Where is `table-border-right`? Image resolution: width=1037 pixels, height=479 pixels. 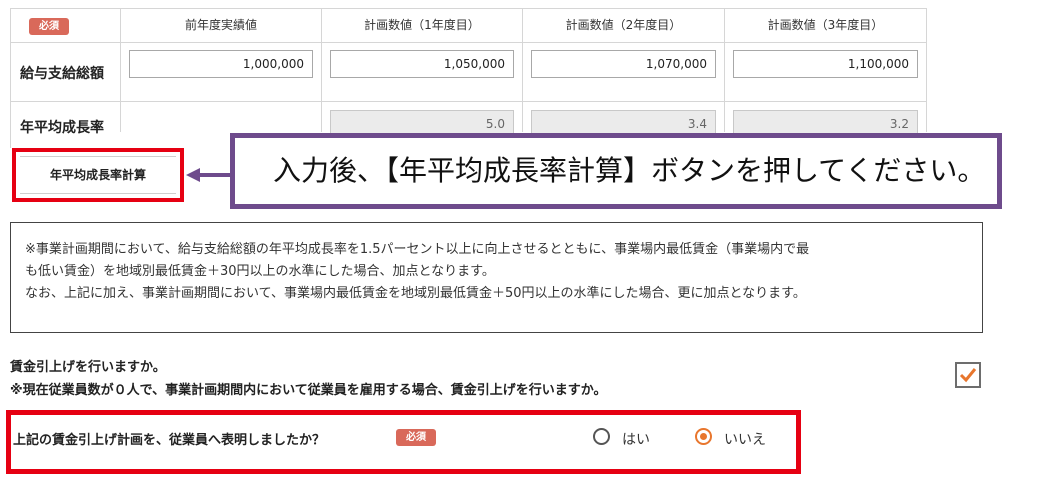 table-border-right is located at coordinates (926, 70).